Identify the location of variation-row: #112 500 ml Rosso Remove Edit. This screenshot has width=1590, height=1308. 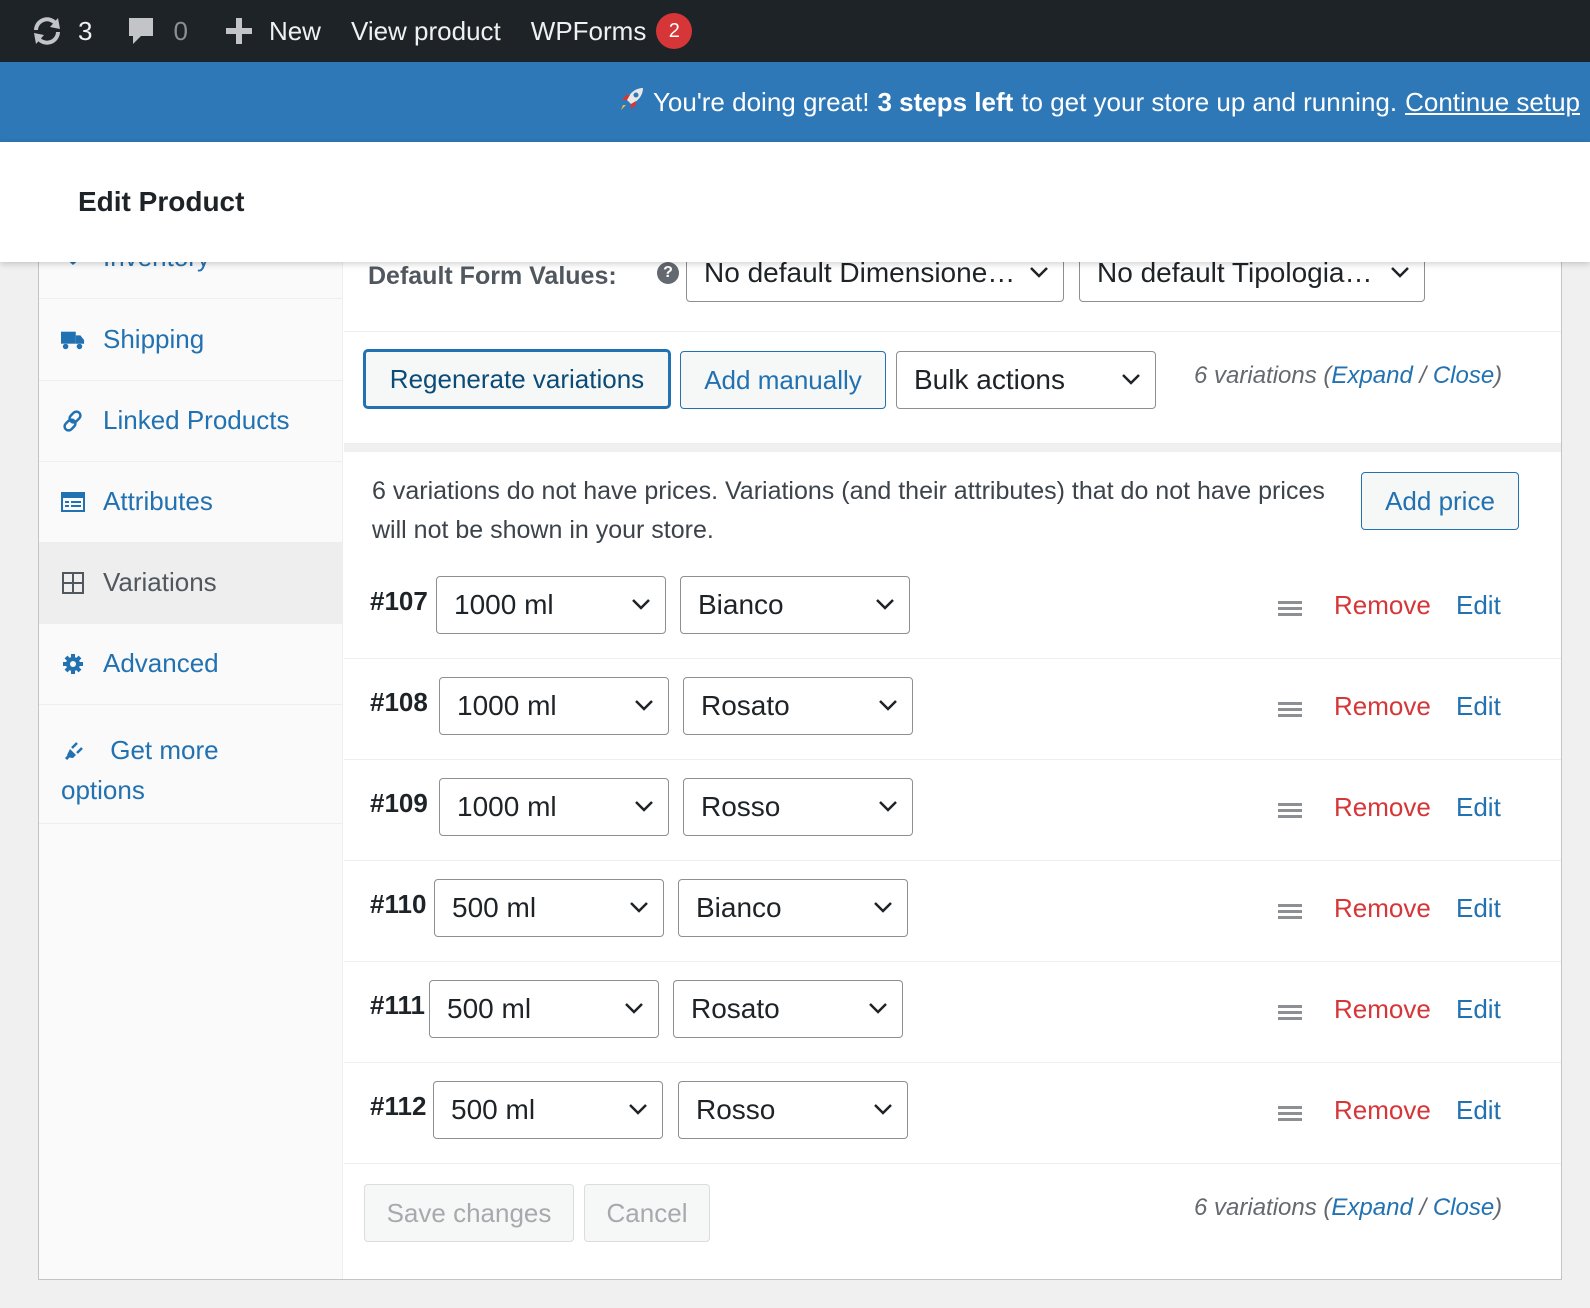
(952, 1113).